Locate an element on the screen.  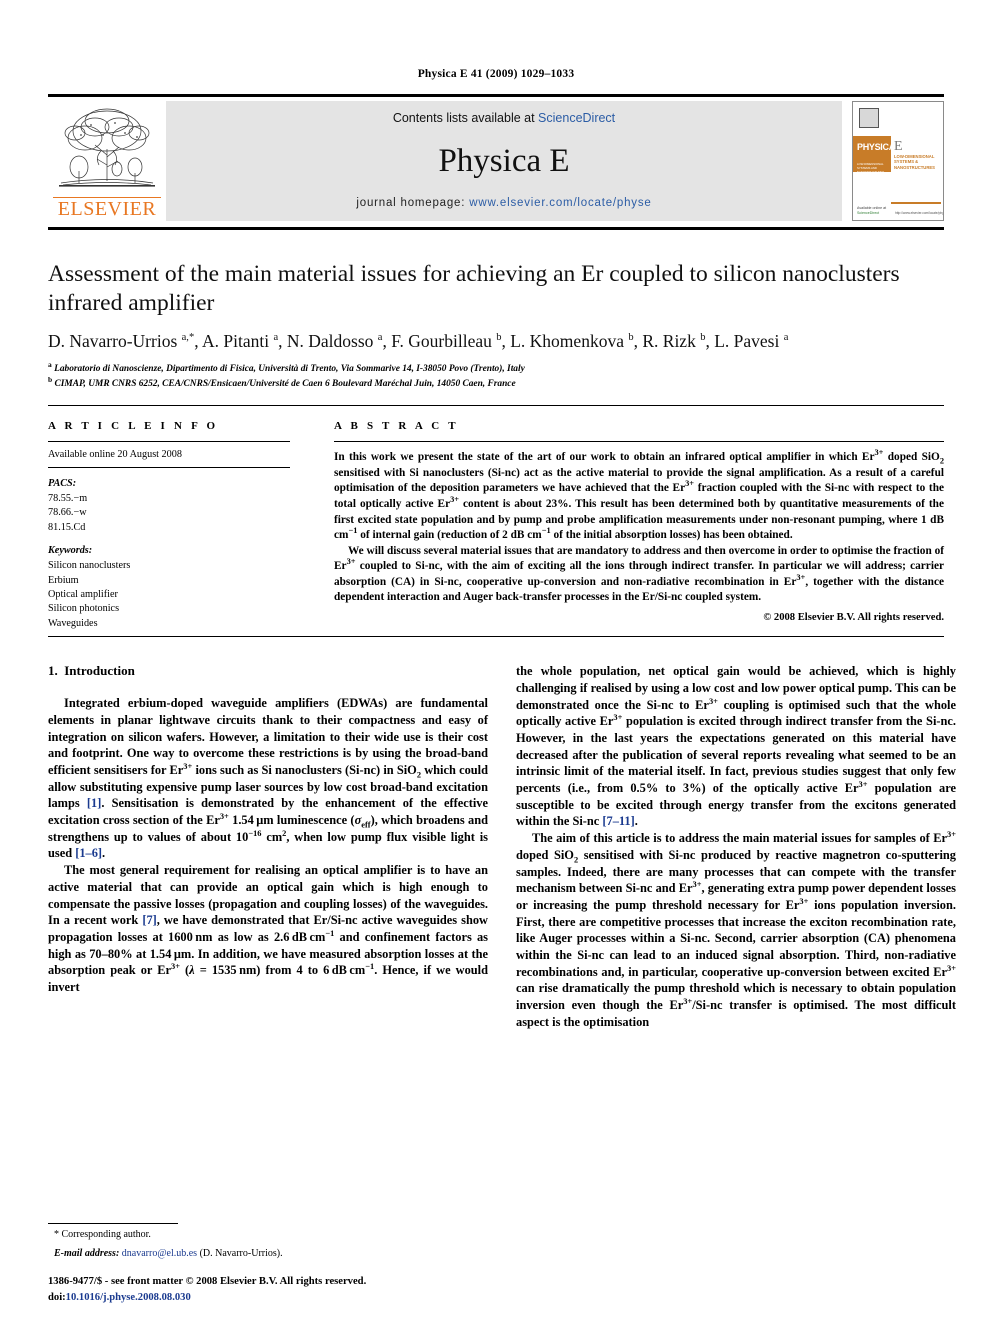
pacs-label: PACS: is located at coordinates (62, 483).